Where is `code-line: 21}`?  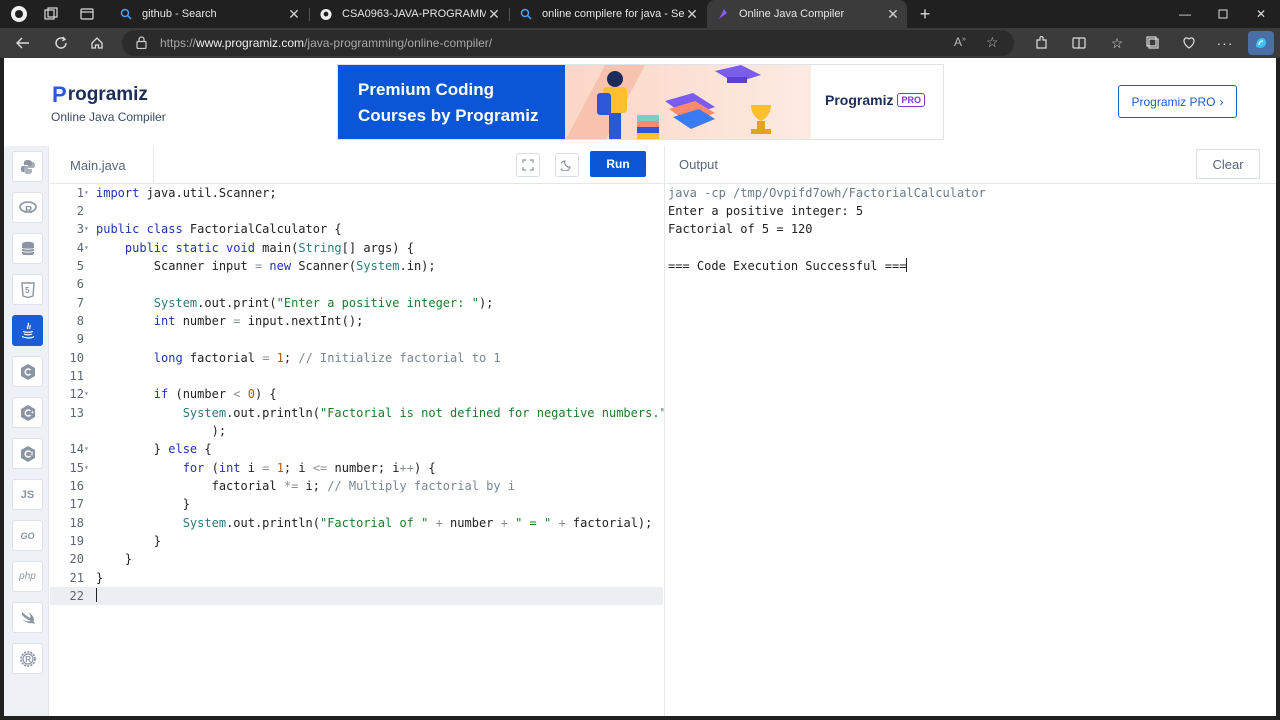
code-line: 21} is located at coordinates (86, 578).